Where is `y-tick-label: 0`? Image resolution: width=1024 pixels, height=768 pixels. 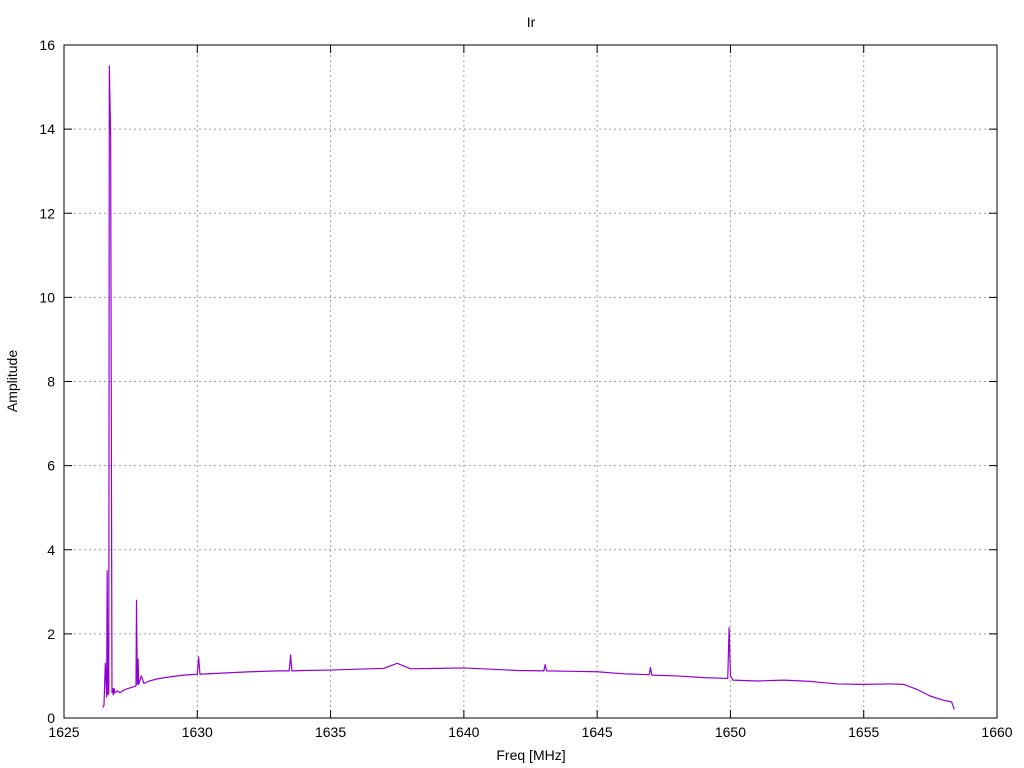 y-tick-label: 0 is located at coordinates (51, 718).